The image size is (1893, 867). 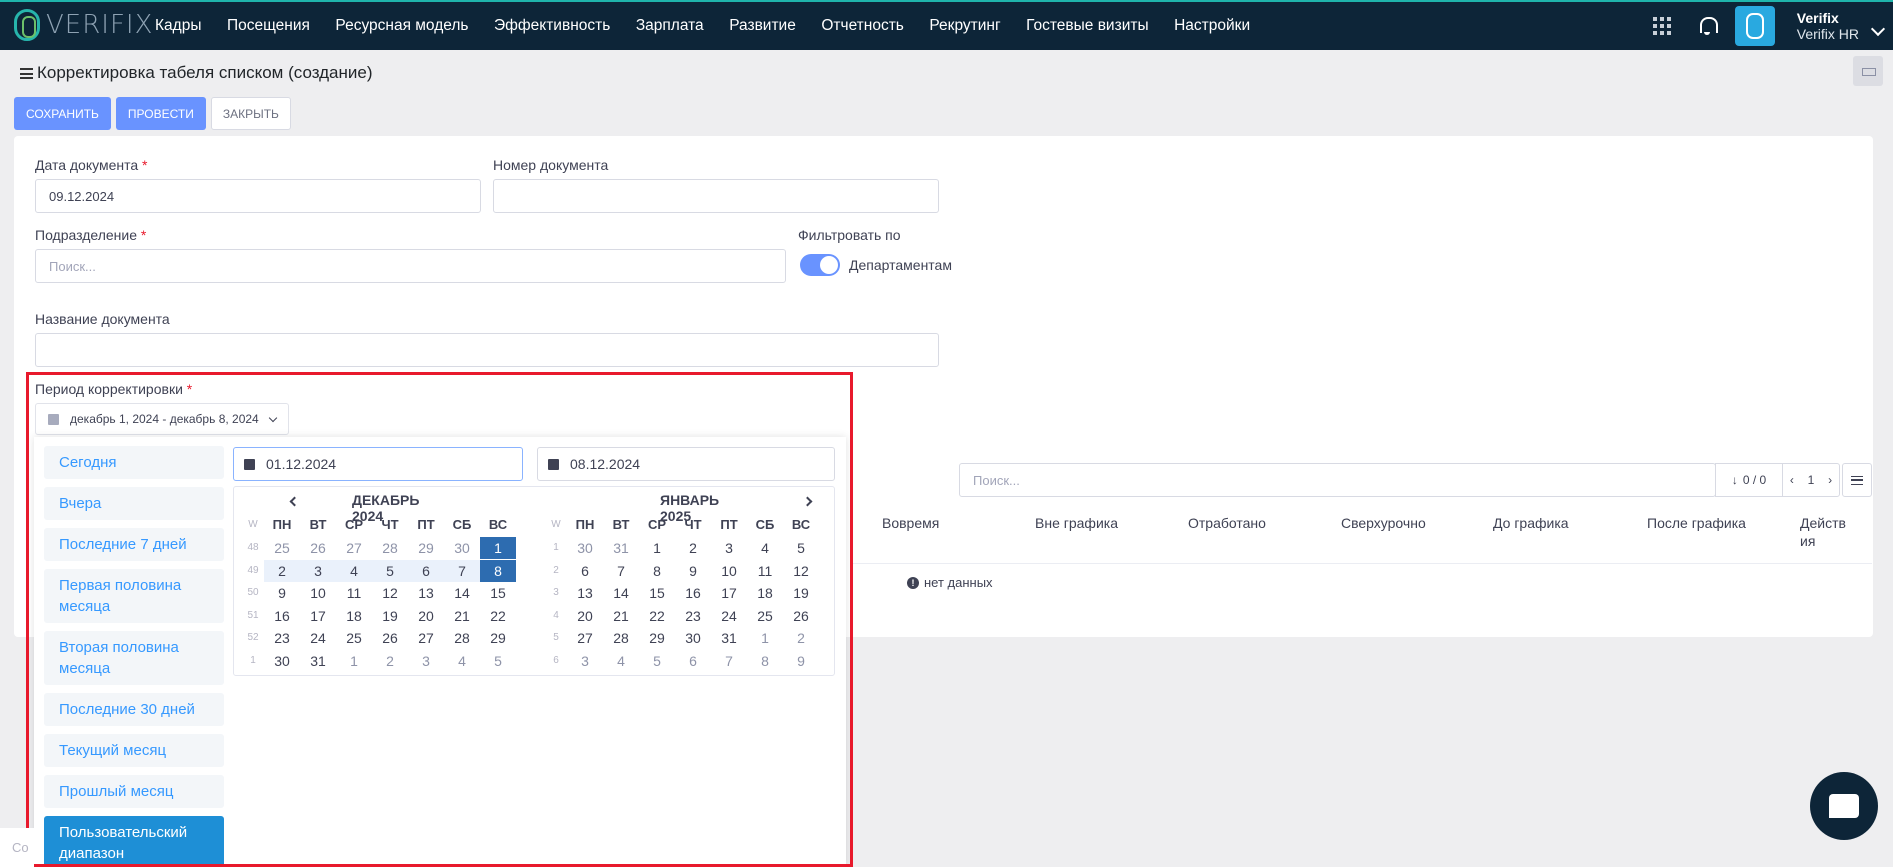 What do you see at coordinates (1826, 532) in the screenshot?
I see `column-header-actions: Действия` at bounding box center [1826, 532].